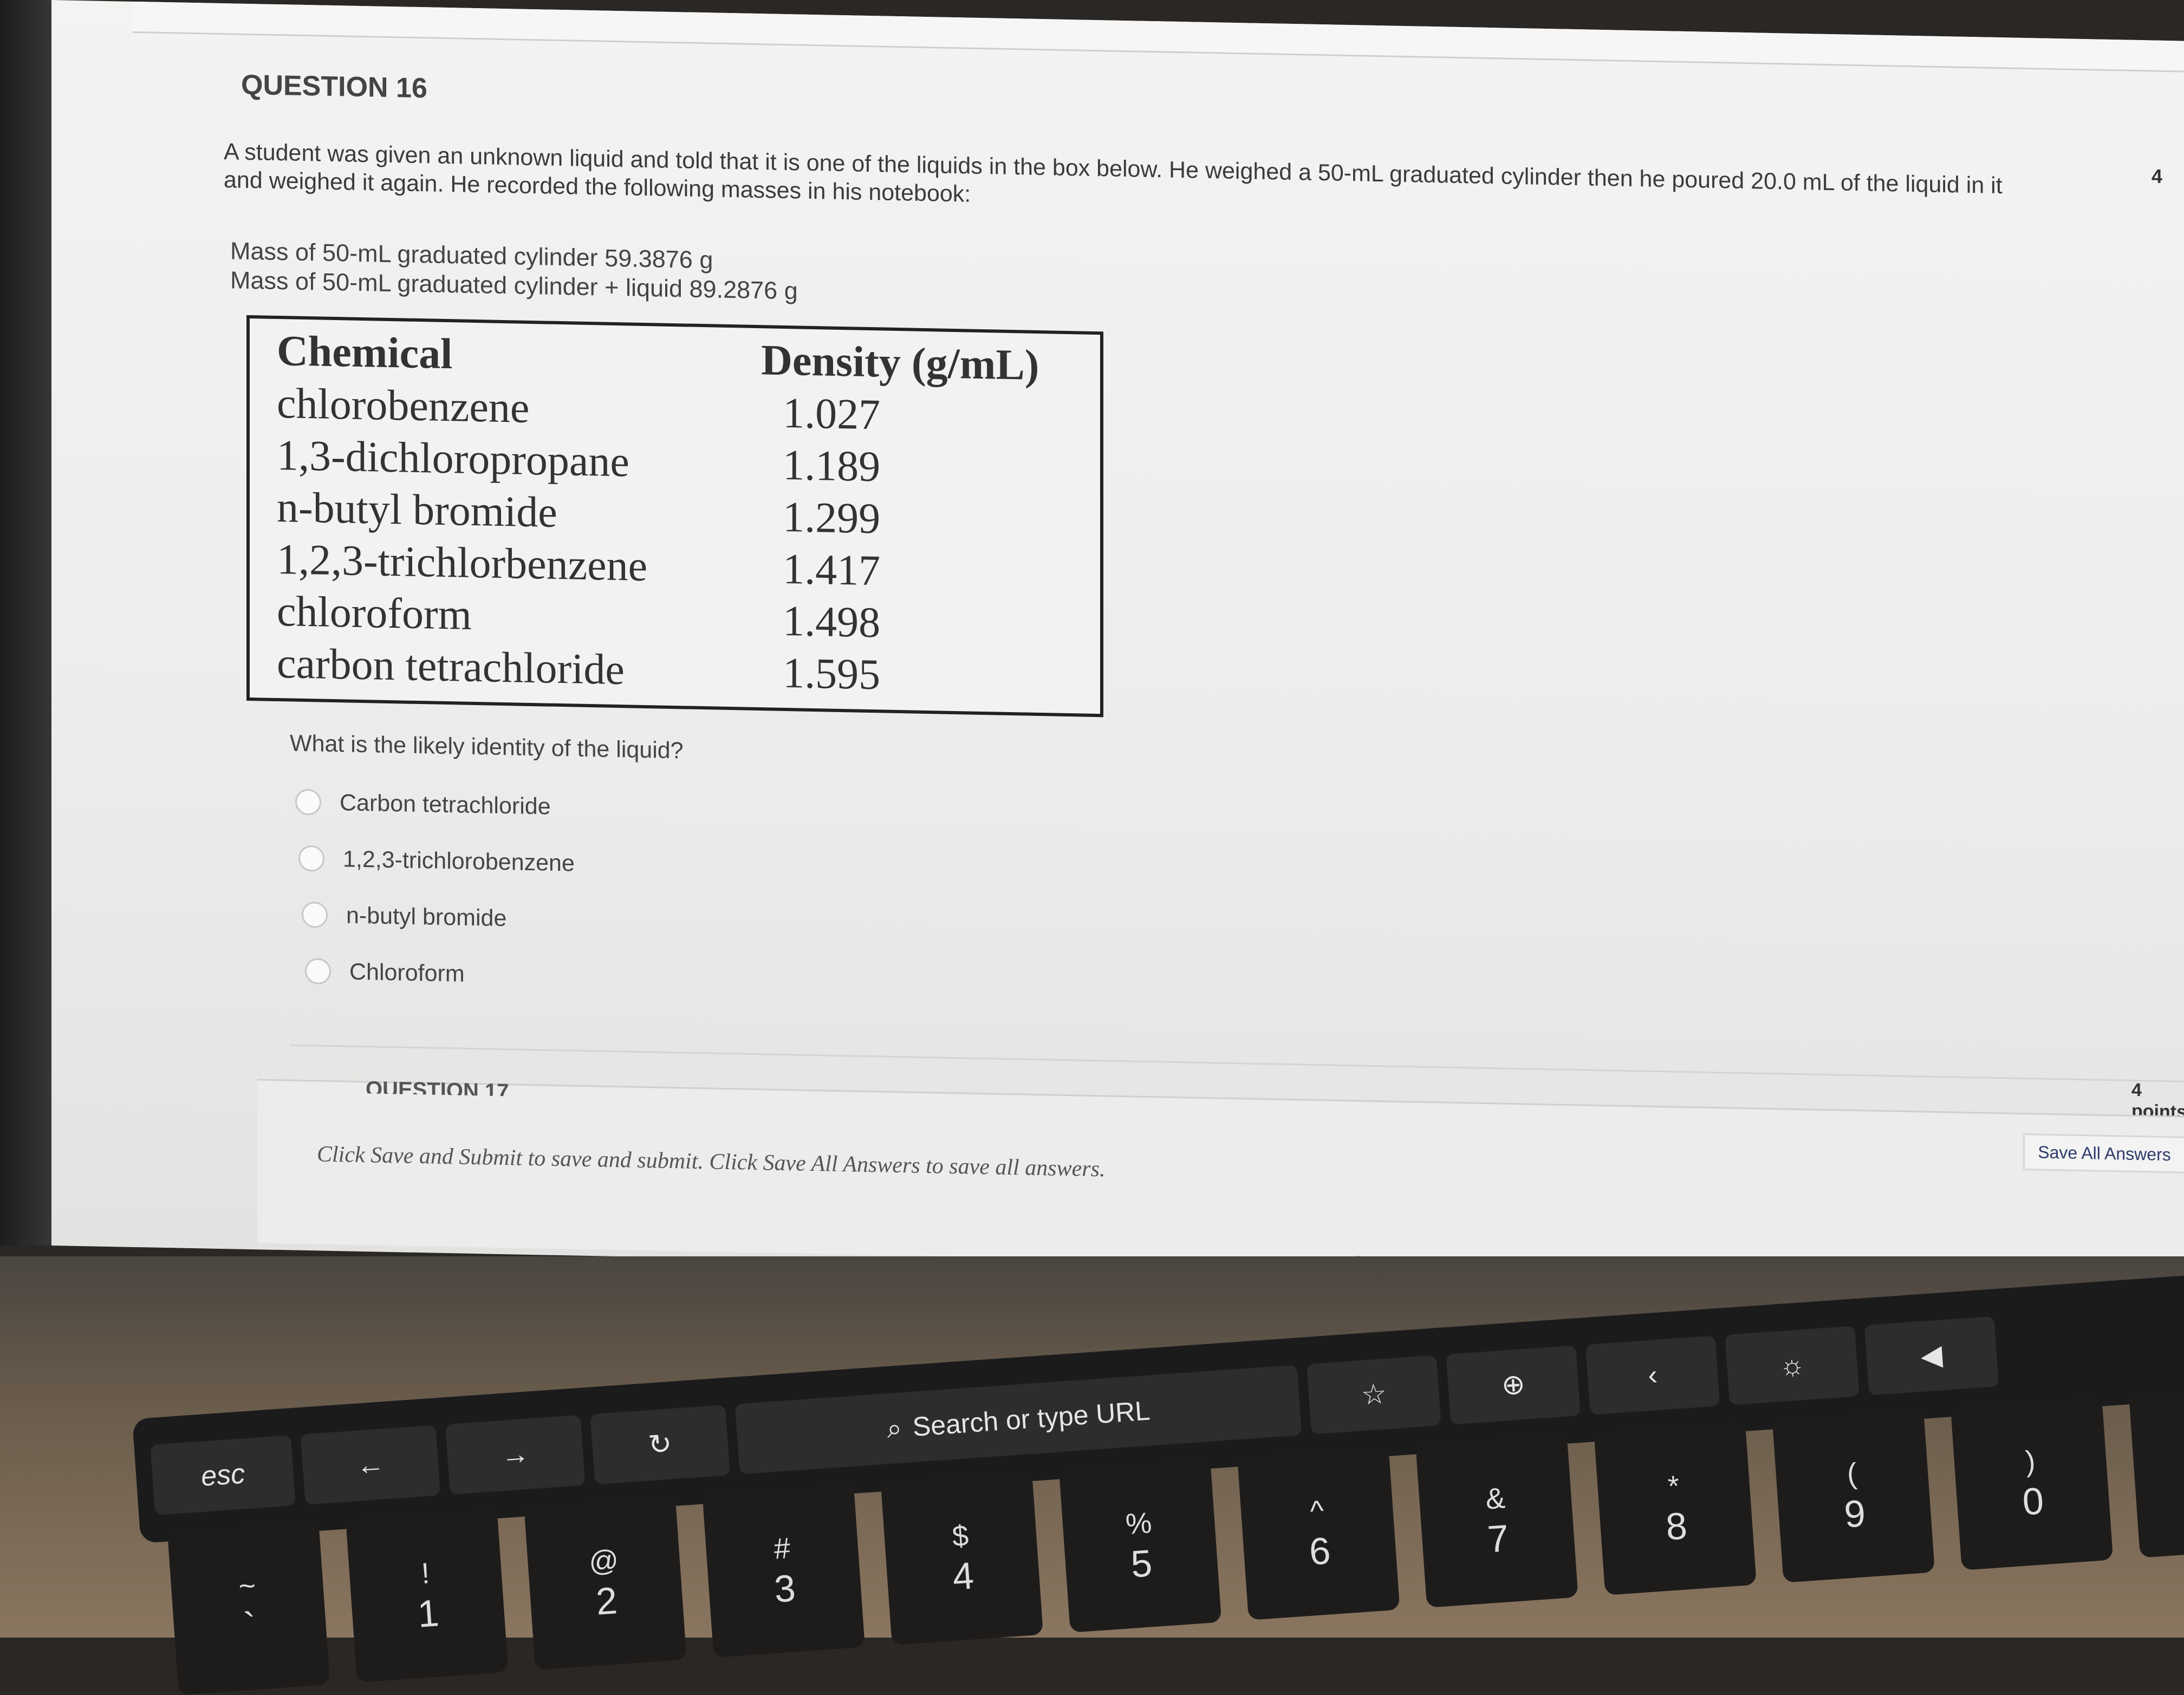  I want to click on key-6: ^ 6, so click(1318, 1534).